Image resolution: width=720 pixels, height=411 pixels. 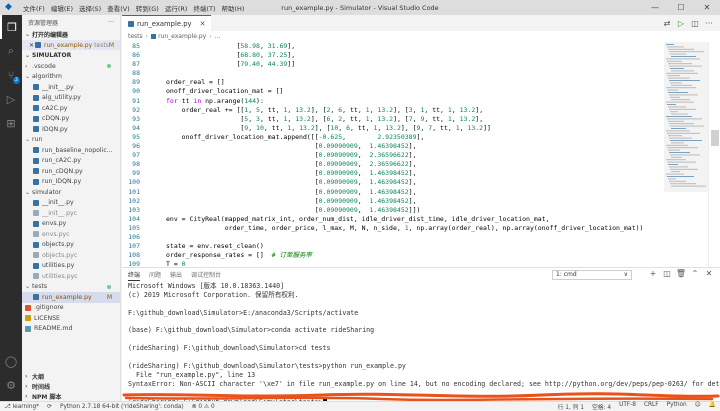 I want to click on open-changes-icon: ⇄, so click(x=667, y=23).